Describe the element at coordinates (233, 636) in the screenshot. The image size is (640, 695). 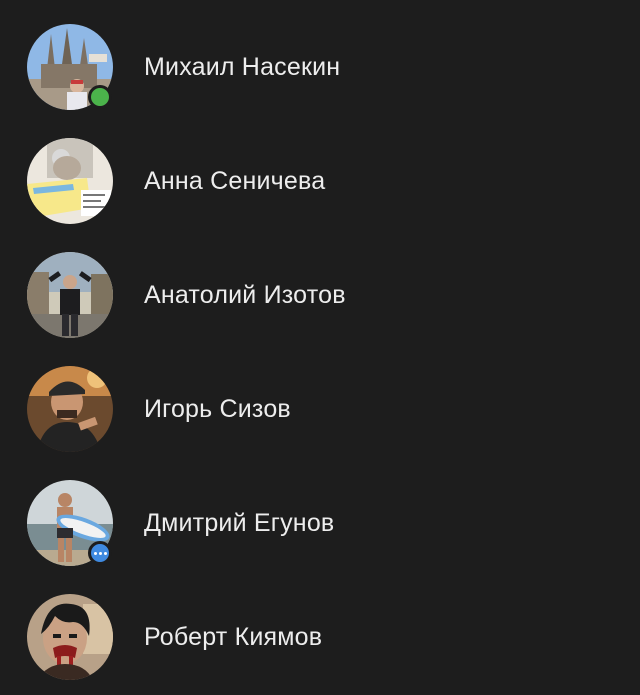
I see `contact-name: Роберт Киямов` at that location.